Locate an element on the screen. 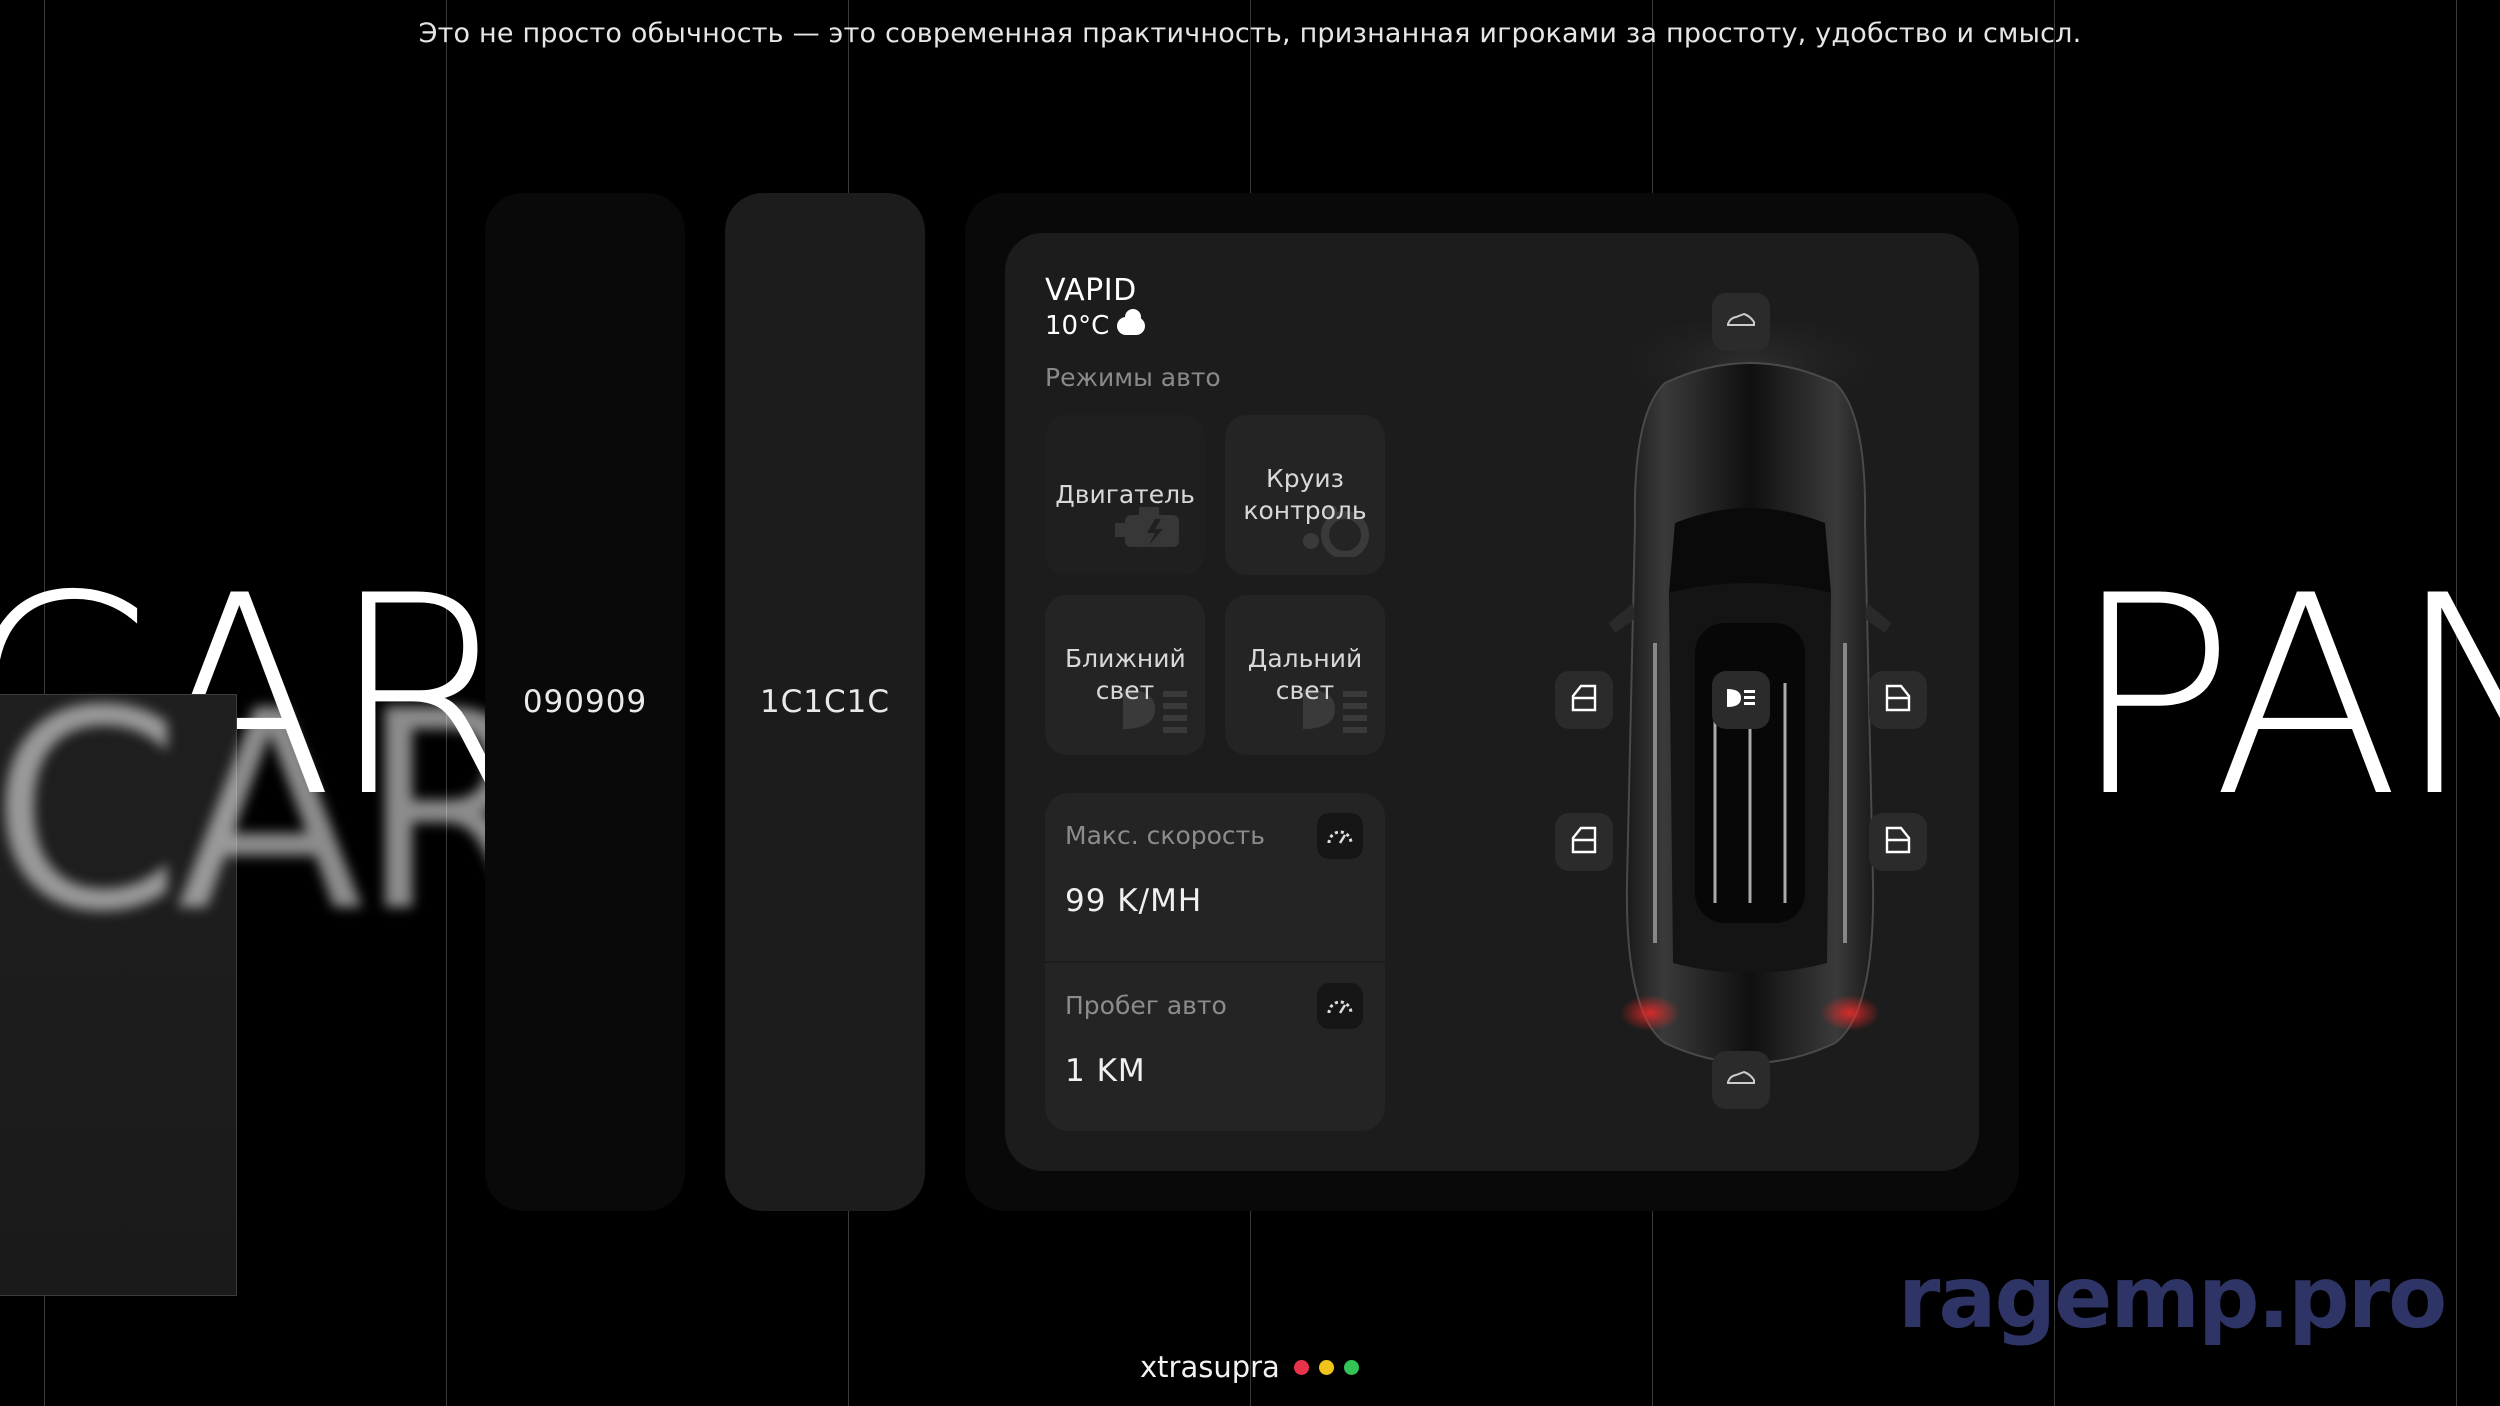 Image resolution: width=2500 pixels, height=1406 pixels. door-rear-right-icon is located at coordinates (1898, 842).